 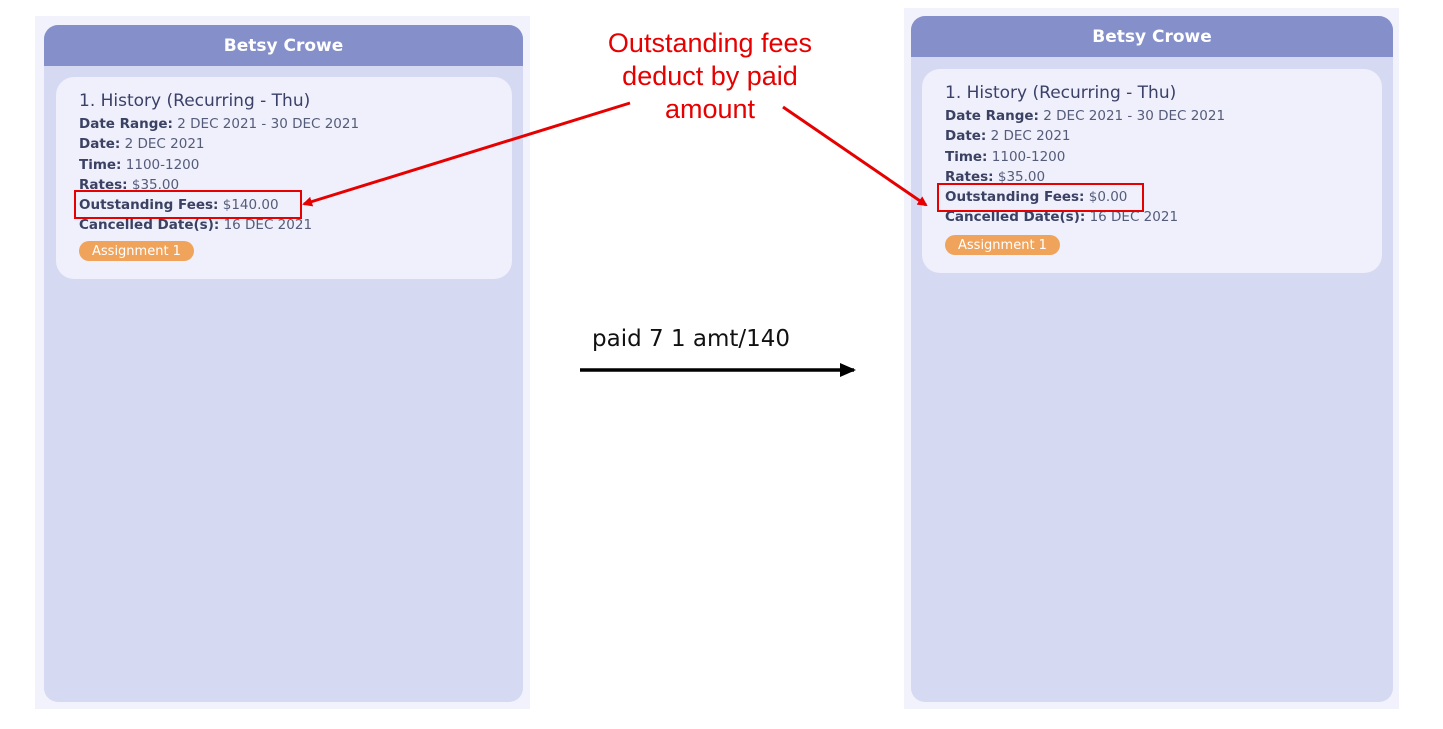 What do you see at coordinates (466, 154) in the screenshot?
I see `annotation-arrow-left` at bounding box center [466, 154].